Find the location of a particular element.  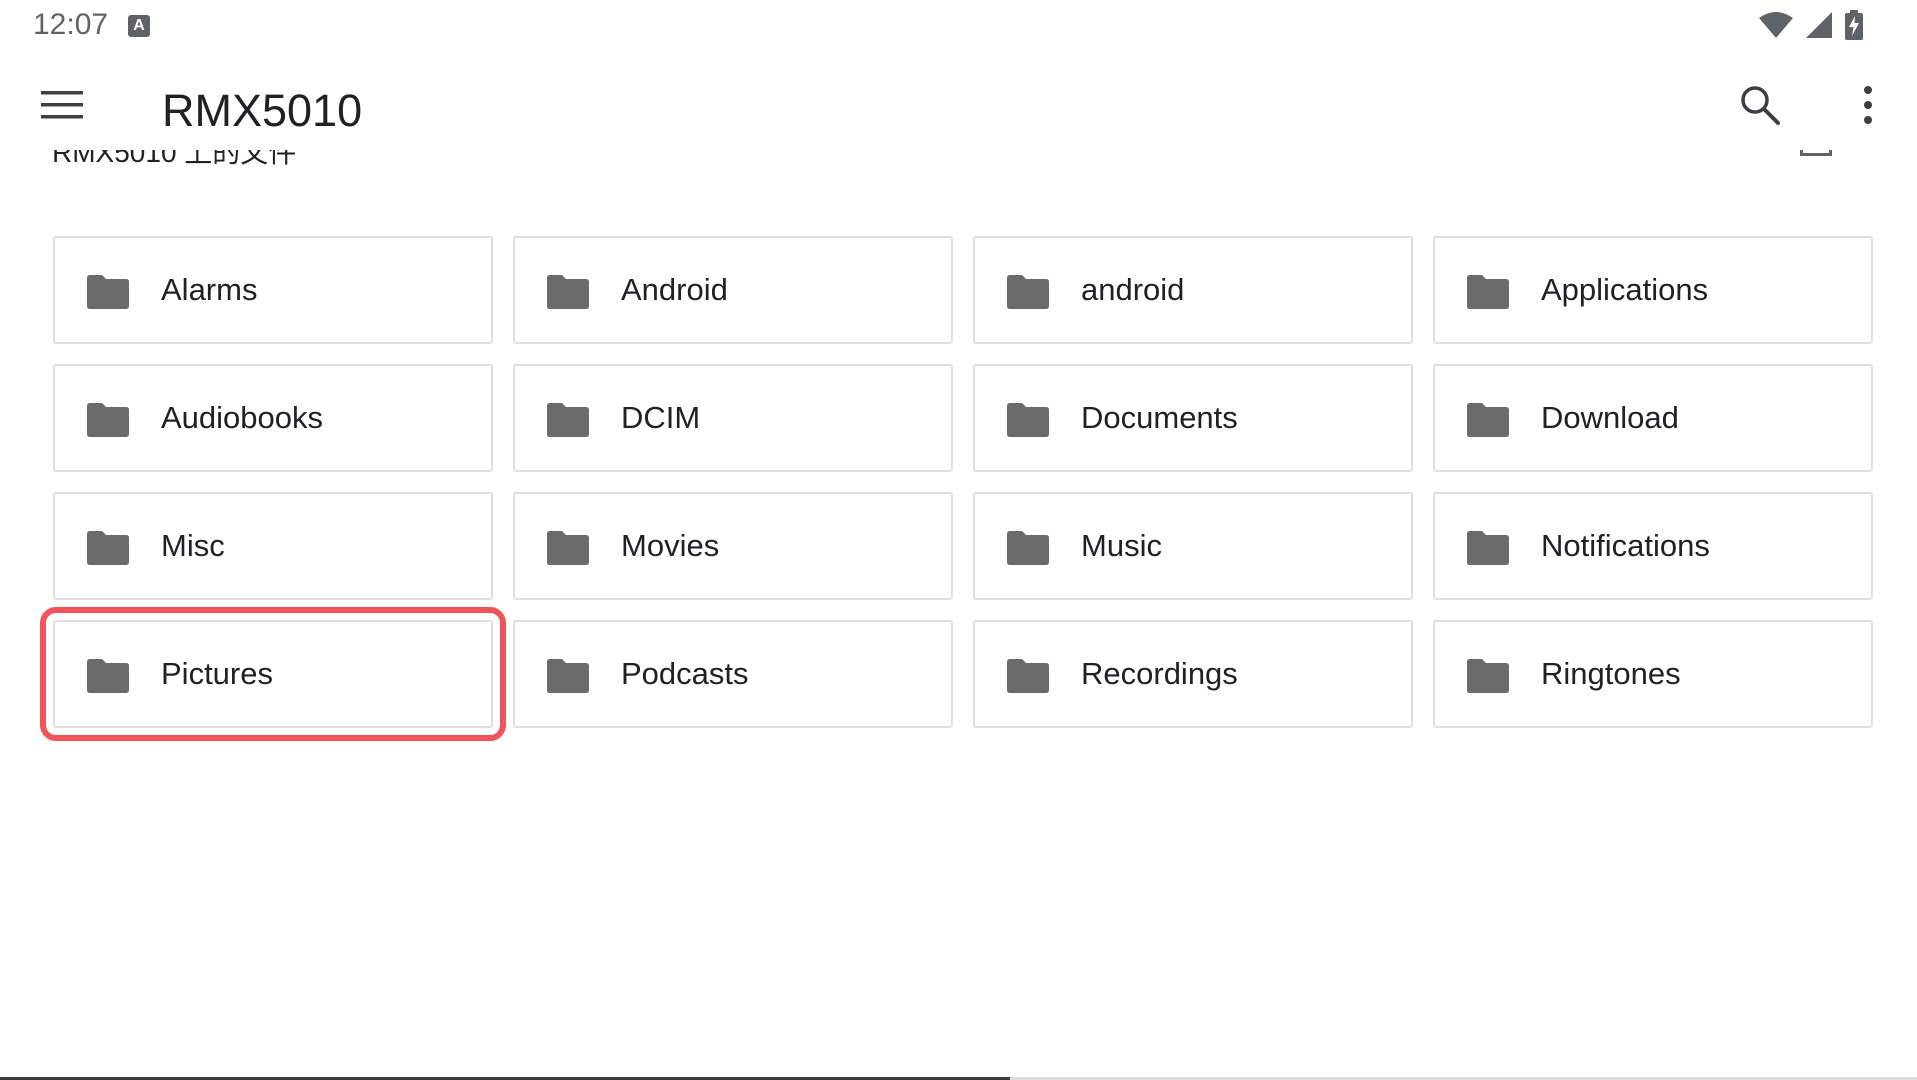

folder-name: Android is located at coordinates (674, 289).